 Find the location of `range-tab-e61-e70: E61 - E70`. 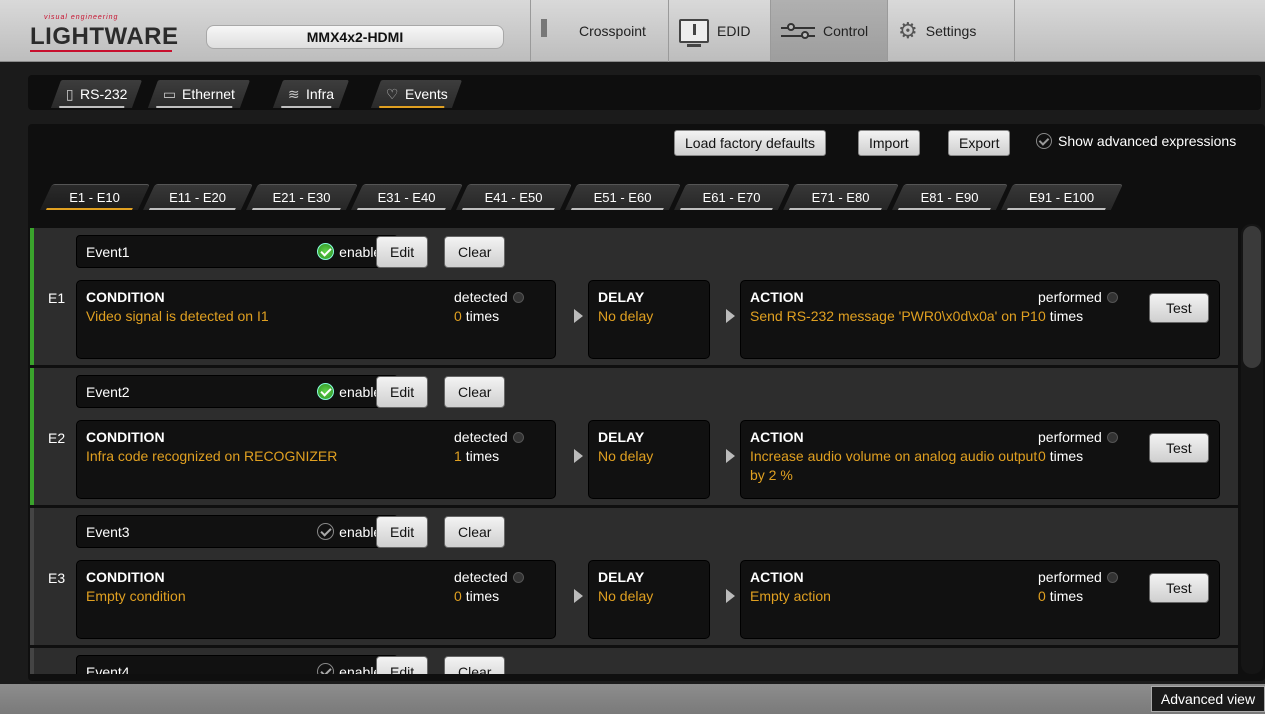

range-tab-e61-e70: E61 - E70 is located at coordinates (732, 197).